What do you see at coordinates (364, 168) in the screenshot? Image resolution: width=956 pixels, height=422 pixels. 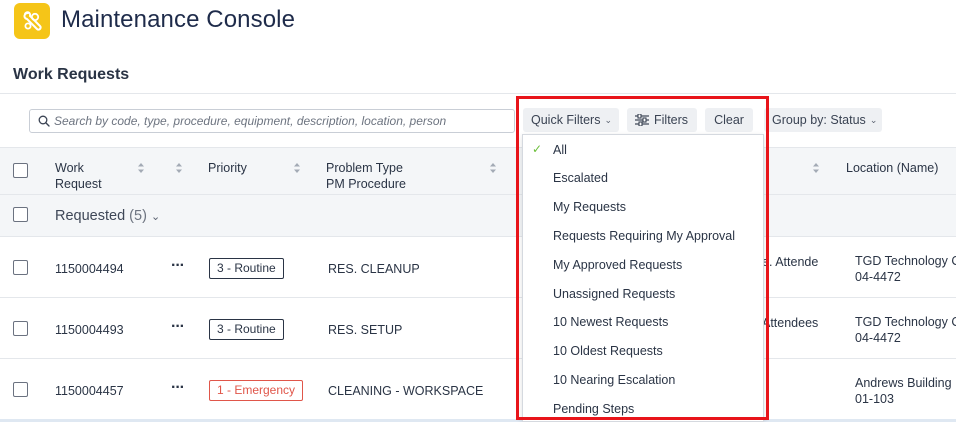 I see `column-problem-type-line1: Problem Type` at bounding box center [364, 168].